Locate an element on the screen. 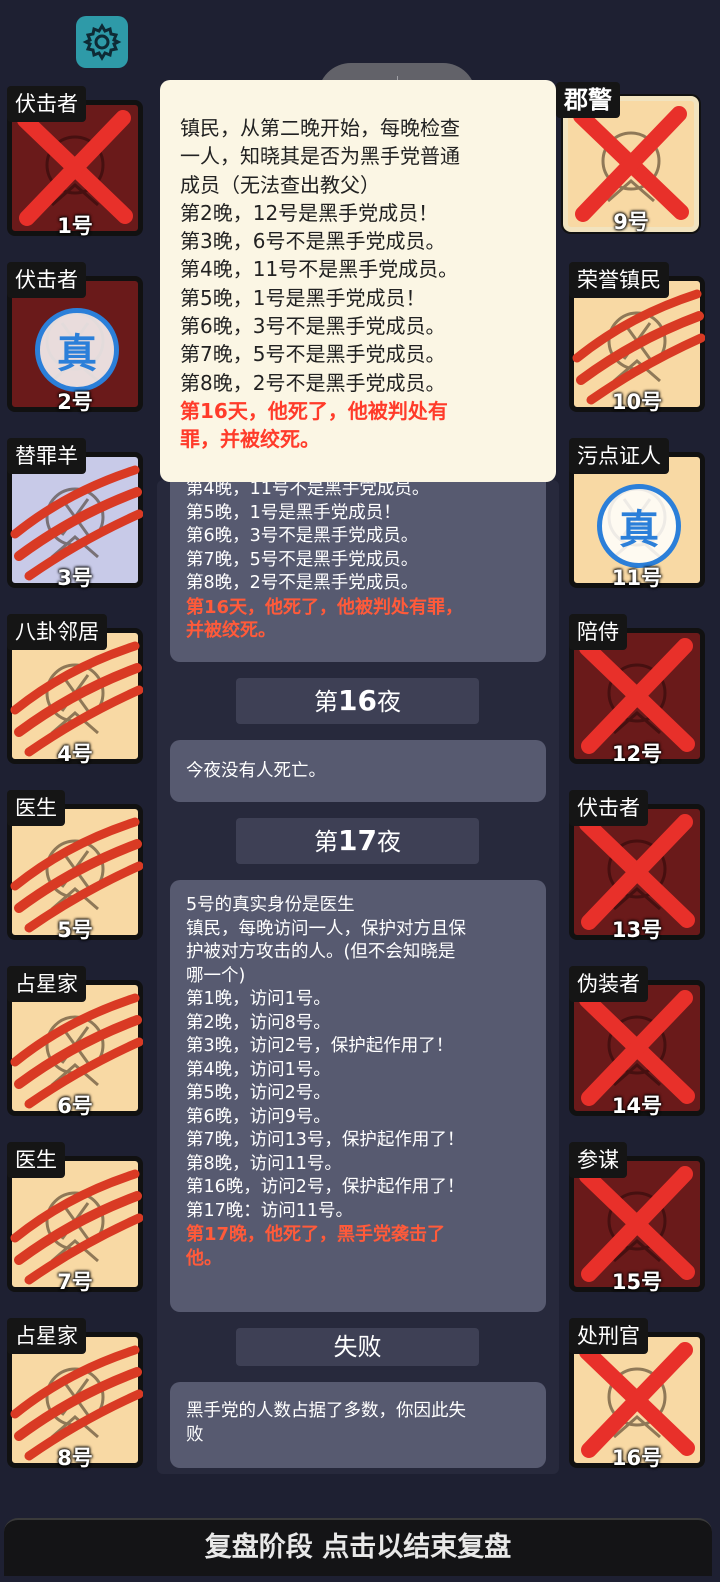  night-17-header: 第17夜 is located at coordinates (357, 841).